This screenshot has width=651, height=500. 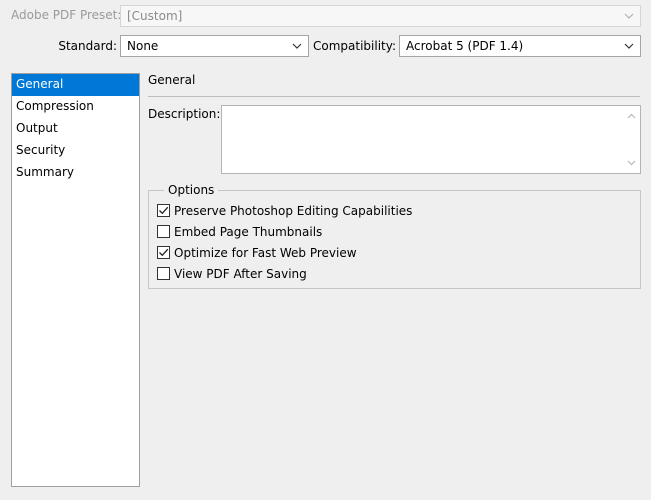 I want to click on scroll-up-icon, so click(x=631, y=116).